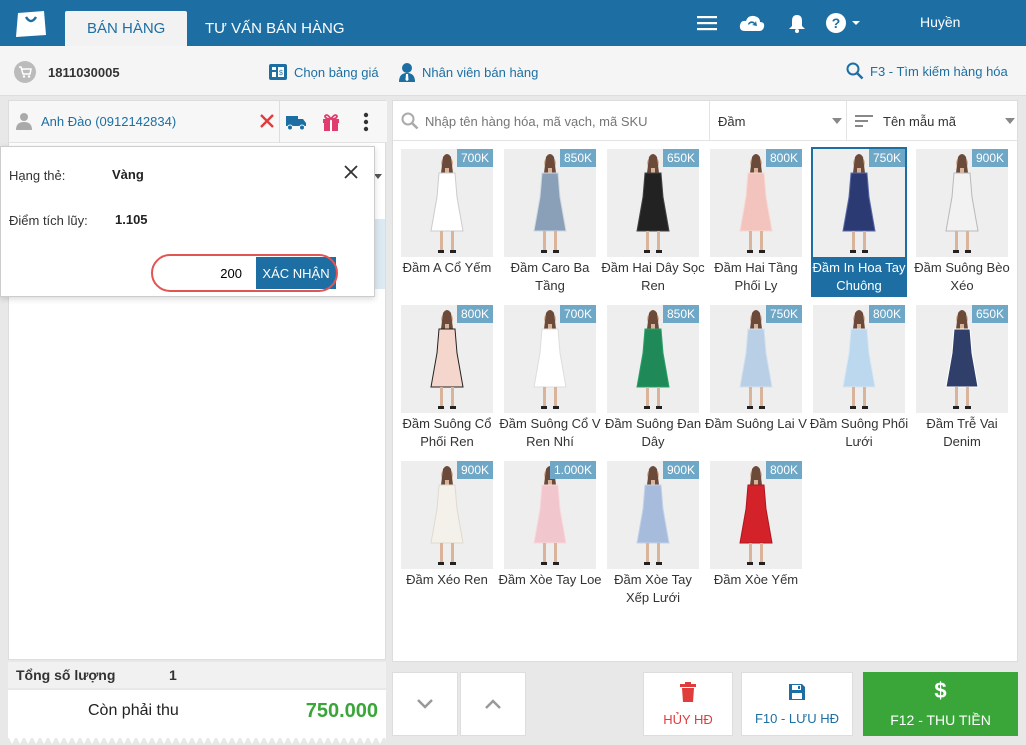  I want to click on product-price: 700K, so click(474, 158).